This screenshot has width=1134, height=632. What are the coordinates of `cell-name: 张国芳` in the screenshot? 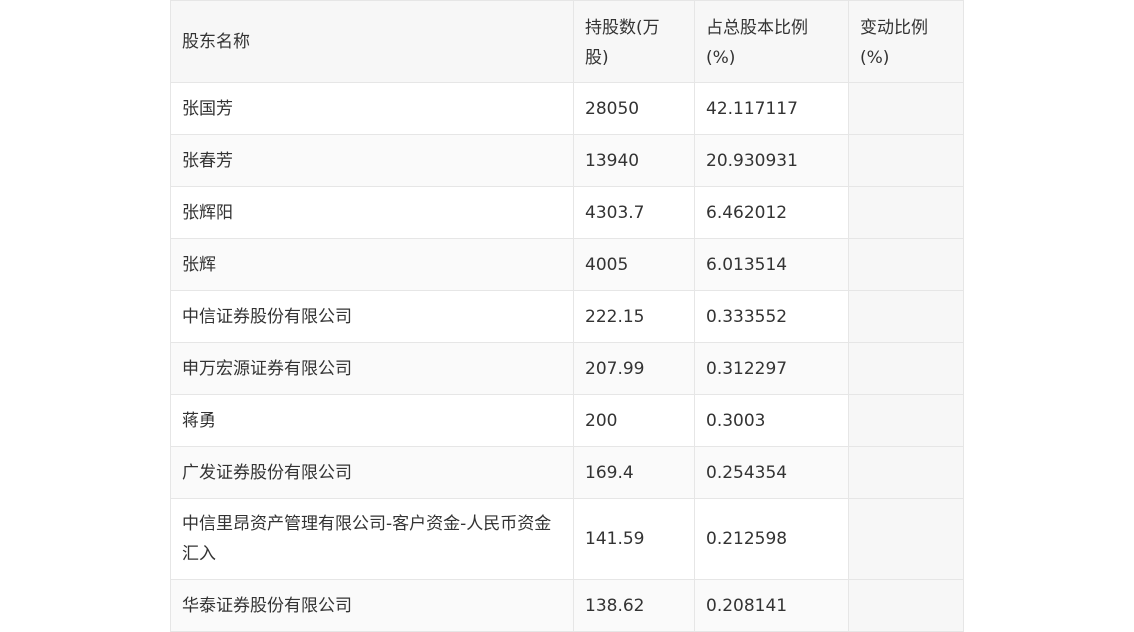 It's located at (372, 108).